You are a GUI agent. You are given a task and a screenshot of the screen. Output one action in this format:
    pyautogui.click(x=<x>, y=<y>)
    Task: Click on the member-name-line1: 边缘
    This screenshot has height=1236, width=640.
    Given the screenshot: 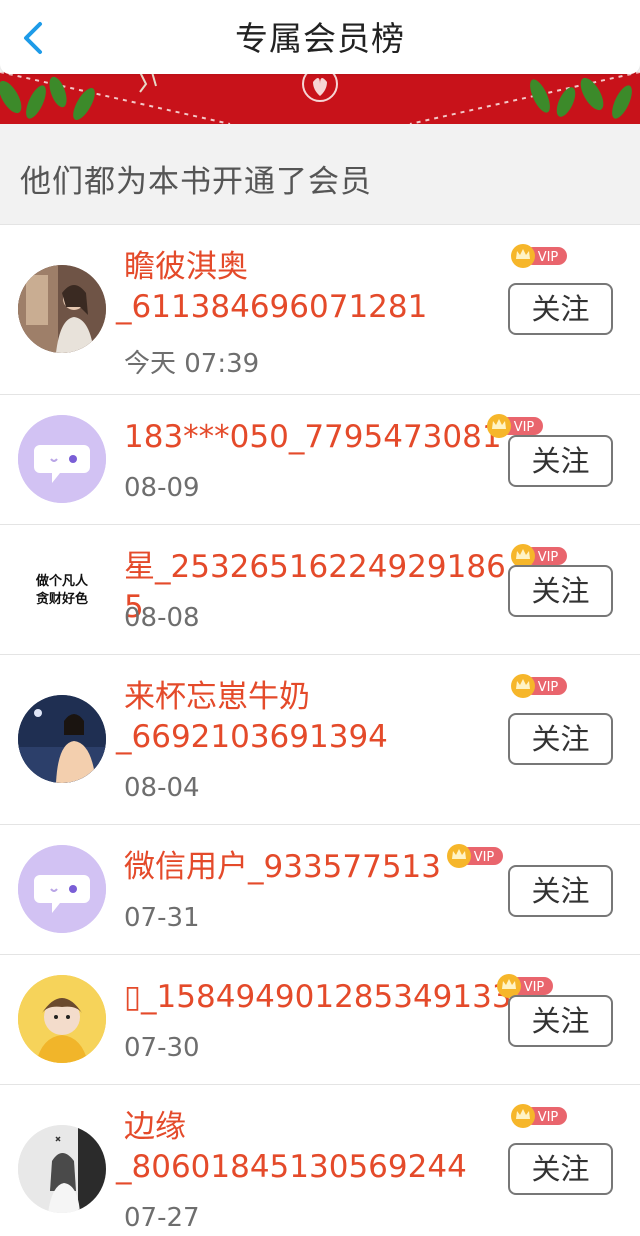 What is the action you would take?
    pyautogui.click(x=155, y=1127)
    